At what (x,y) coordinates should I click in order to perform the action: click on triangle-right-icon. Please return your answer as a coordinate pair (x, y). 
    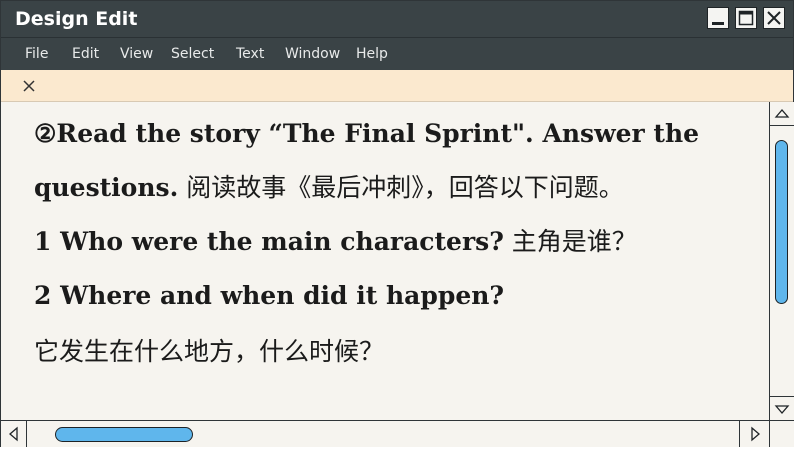
    Looking at the image, I should click on (755, 434).